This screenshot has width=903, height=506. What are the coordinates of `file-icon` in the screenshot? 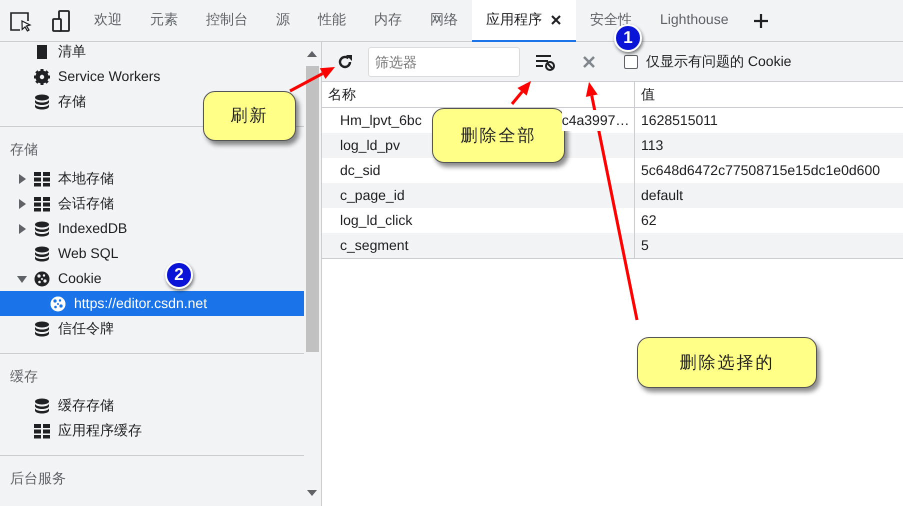 It's located at (42, 52).